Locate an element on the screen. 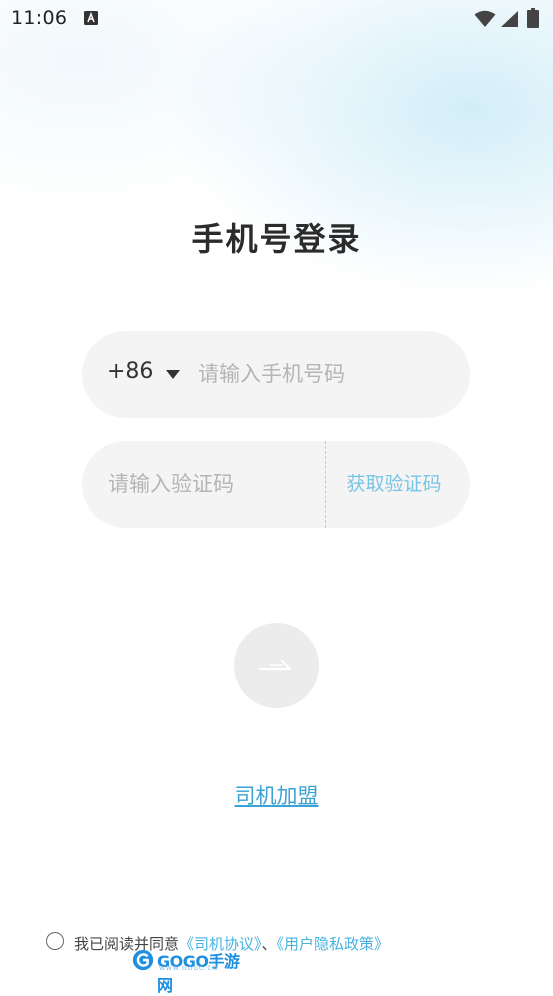 Image resolution: width=553 pixels, height=996 pixels. verification-code-field: 获取验证码 is located at coordinates (276, 484).